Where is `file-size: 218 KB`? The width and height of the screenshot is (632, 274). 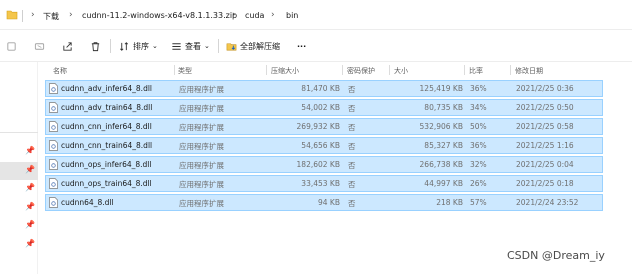 file-size: 218 KB is located at coordinates (449, 202).